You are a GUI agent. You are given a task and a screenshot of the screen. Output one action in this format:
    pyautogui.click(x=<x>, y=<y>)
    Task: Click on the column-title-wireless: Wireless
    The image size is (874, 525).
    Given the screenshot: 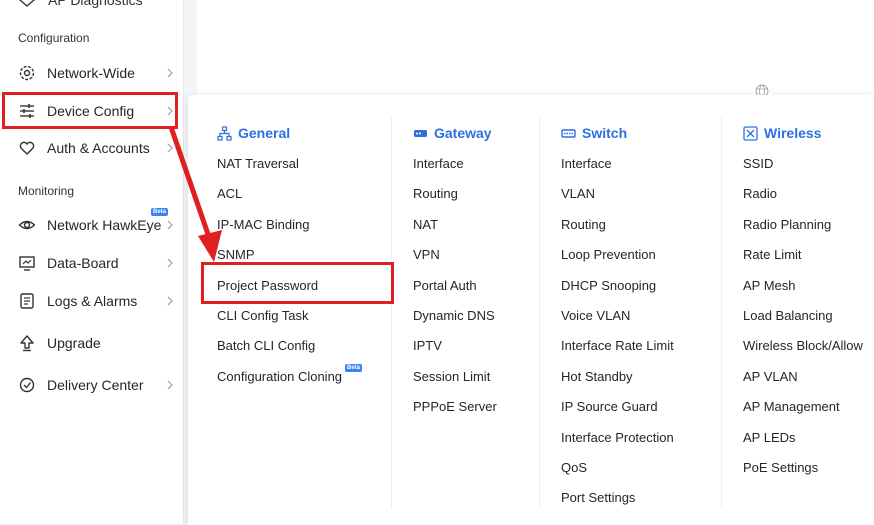 What is the action you would take?
    pyautogui.click(x=782, y=133)
    